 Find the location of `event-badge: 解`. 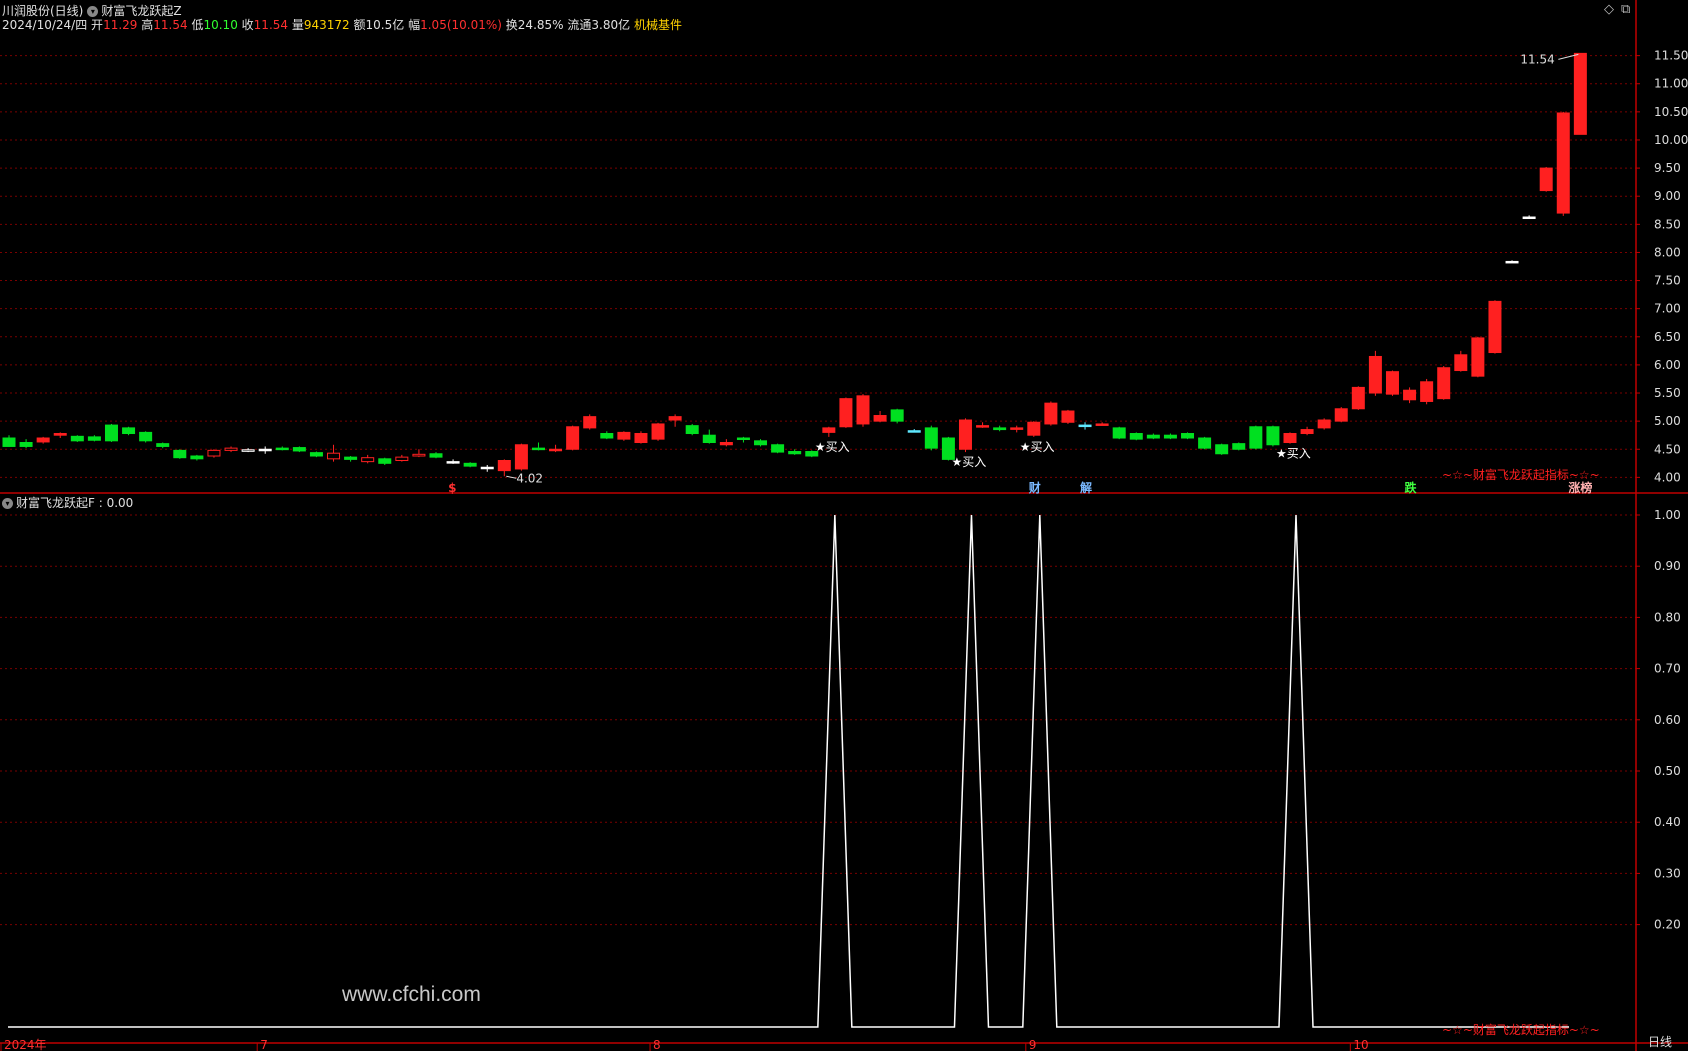

event-badge: 解 is located at coordinates (1086, 487).